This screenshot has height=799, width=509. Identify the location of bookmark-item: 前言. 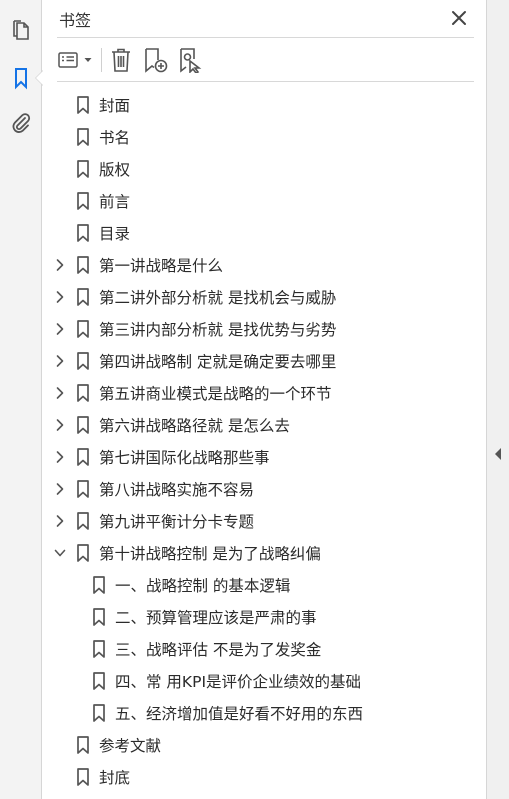
(264, 201).